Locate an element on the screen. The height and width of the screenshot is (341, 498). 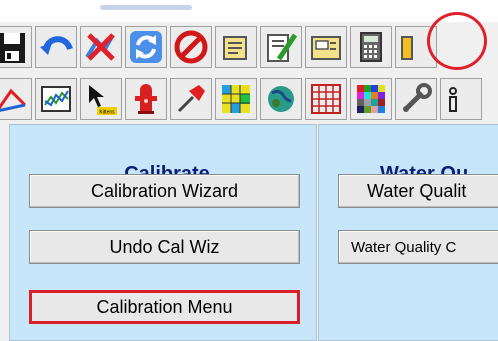
more-icon is located at coordinates (407, 48).